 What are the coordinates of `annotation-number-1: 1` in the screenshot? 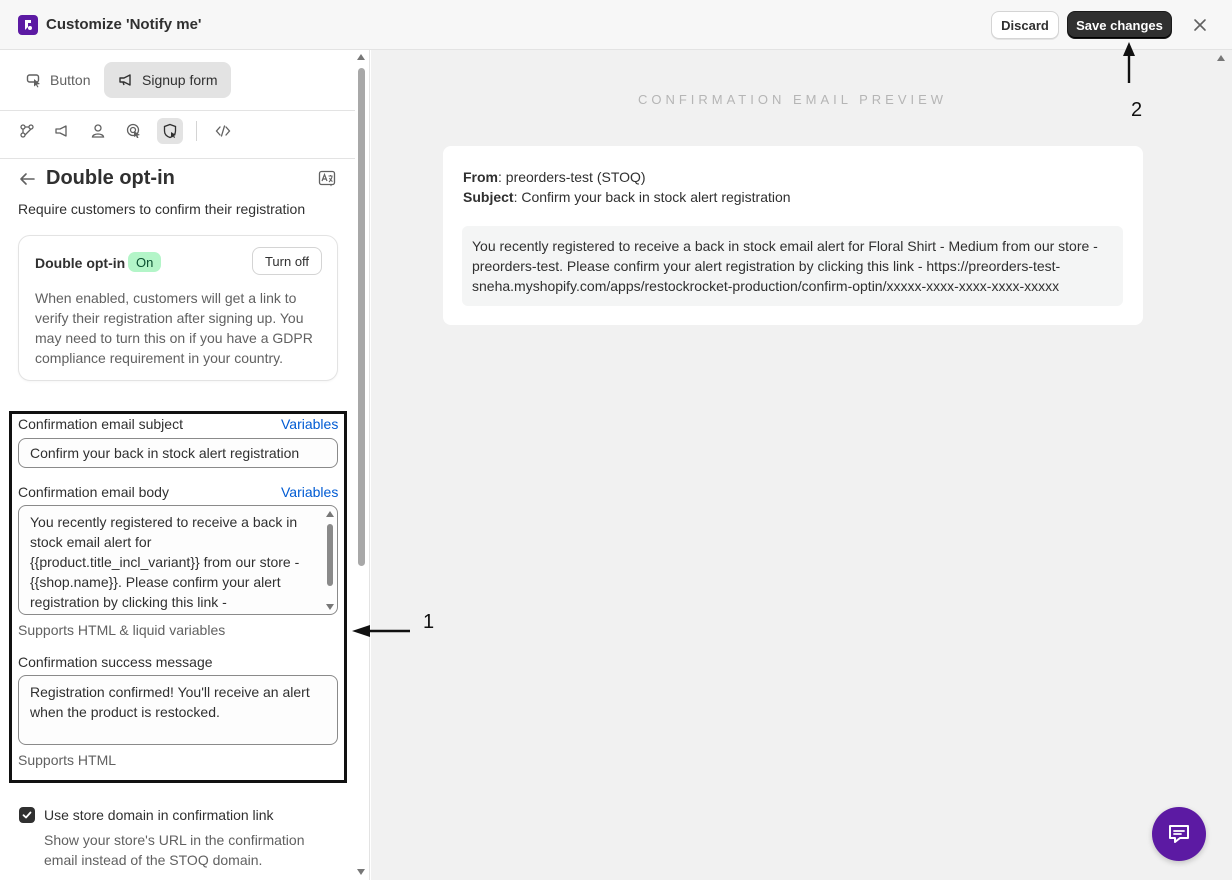 It's located at (429, 622).